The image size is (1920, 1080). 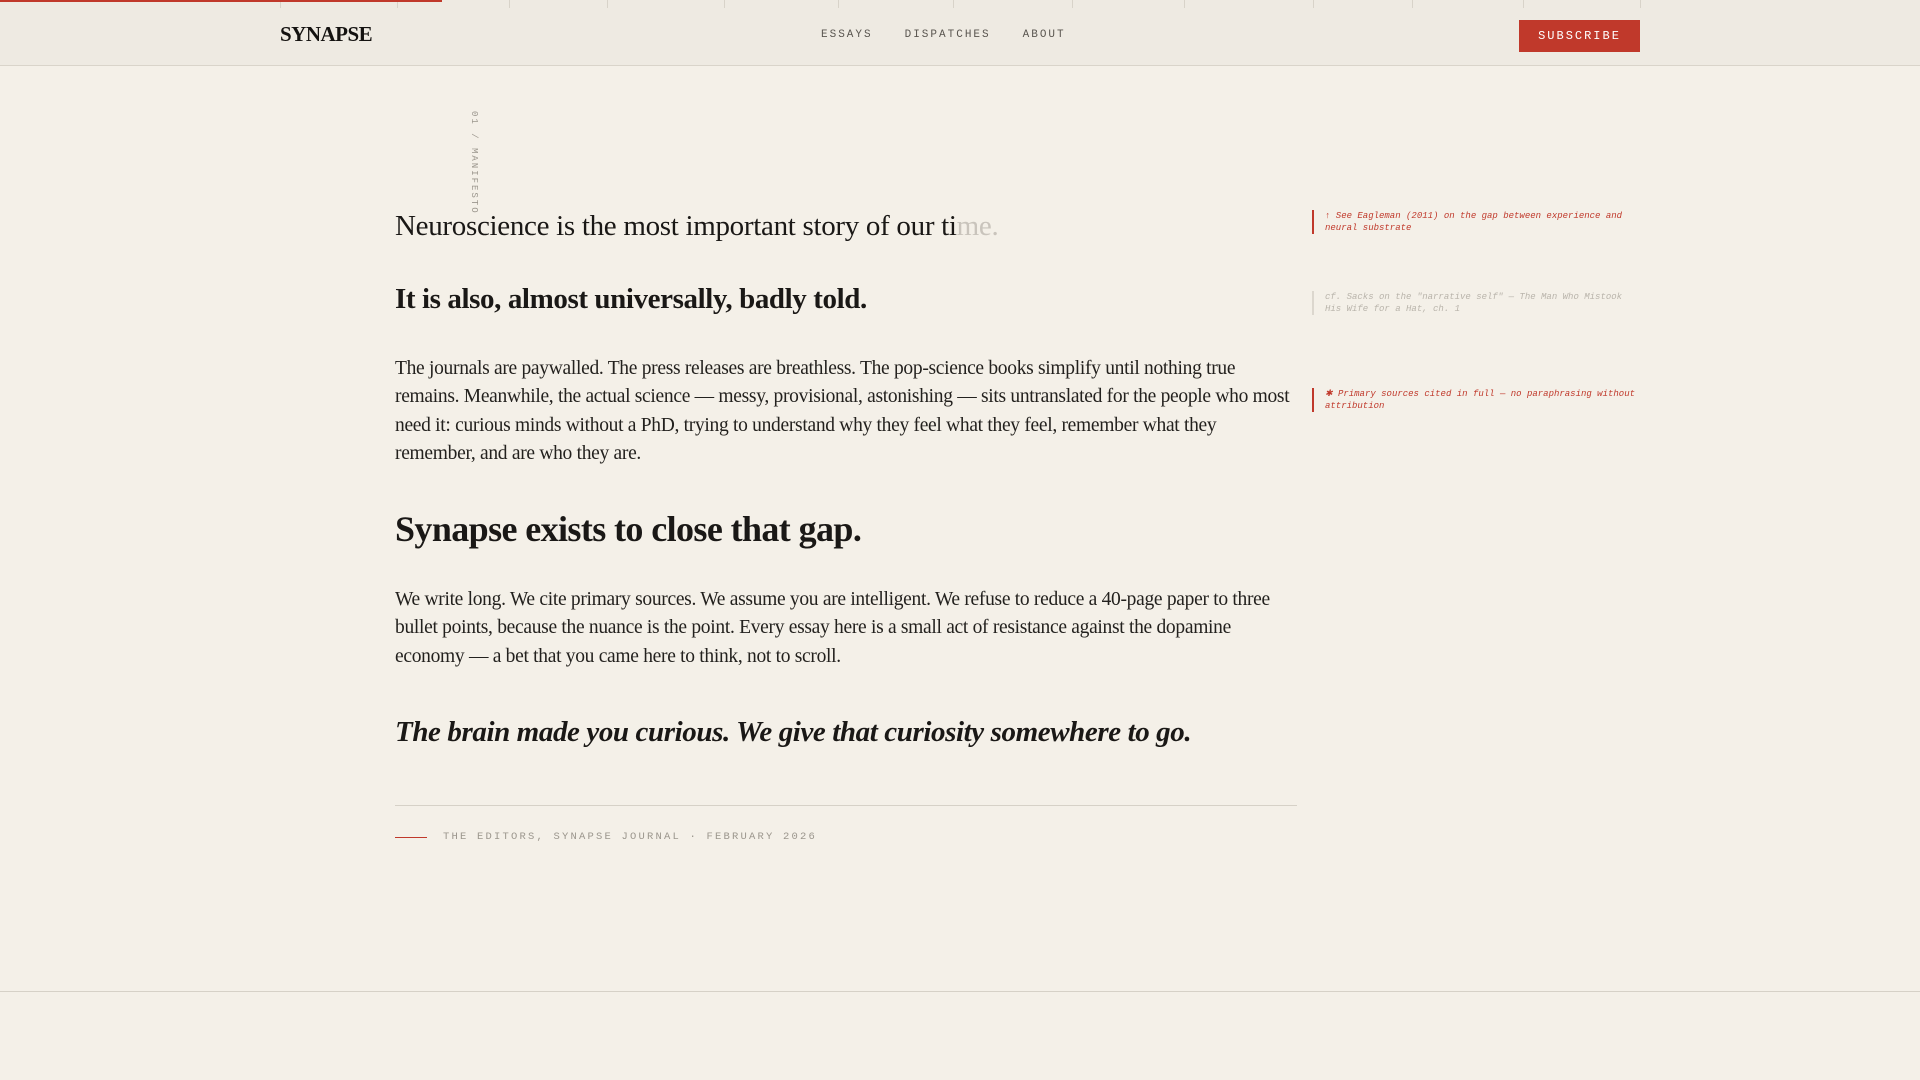 I want to click on article-divider, so click(x=846, y=806).